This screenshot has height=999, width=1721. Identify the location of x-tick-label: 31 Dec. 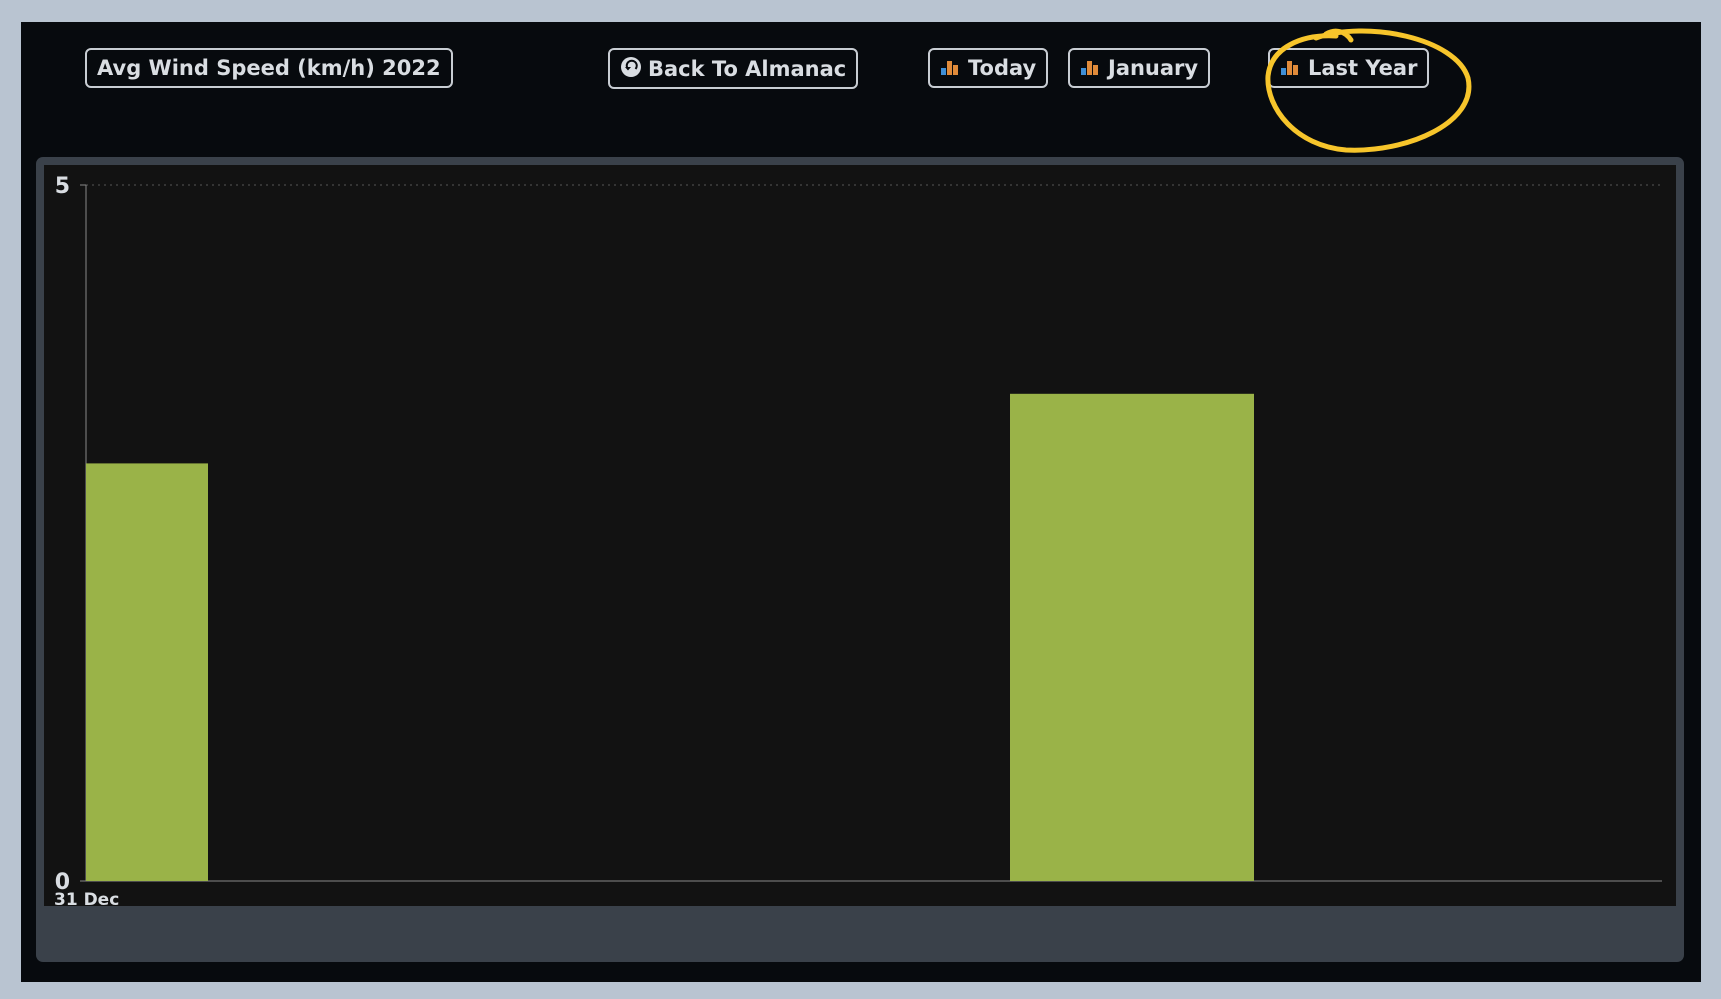
(86, 898).